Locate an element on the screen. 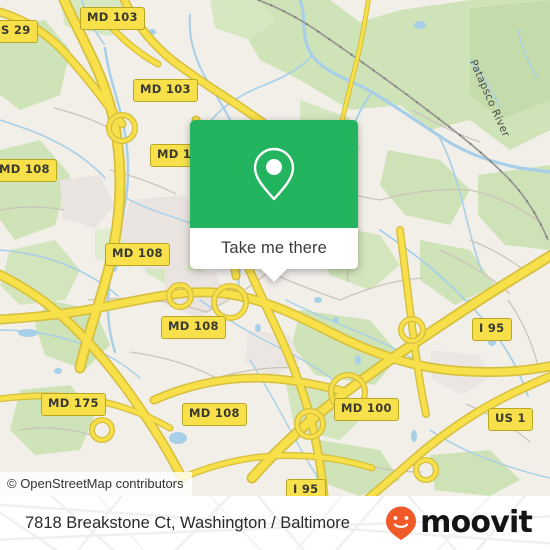  map-pin-icon is located at coordinates (274, 174).